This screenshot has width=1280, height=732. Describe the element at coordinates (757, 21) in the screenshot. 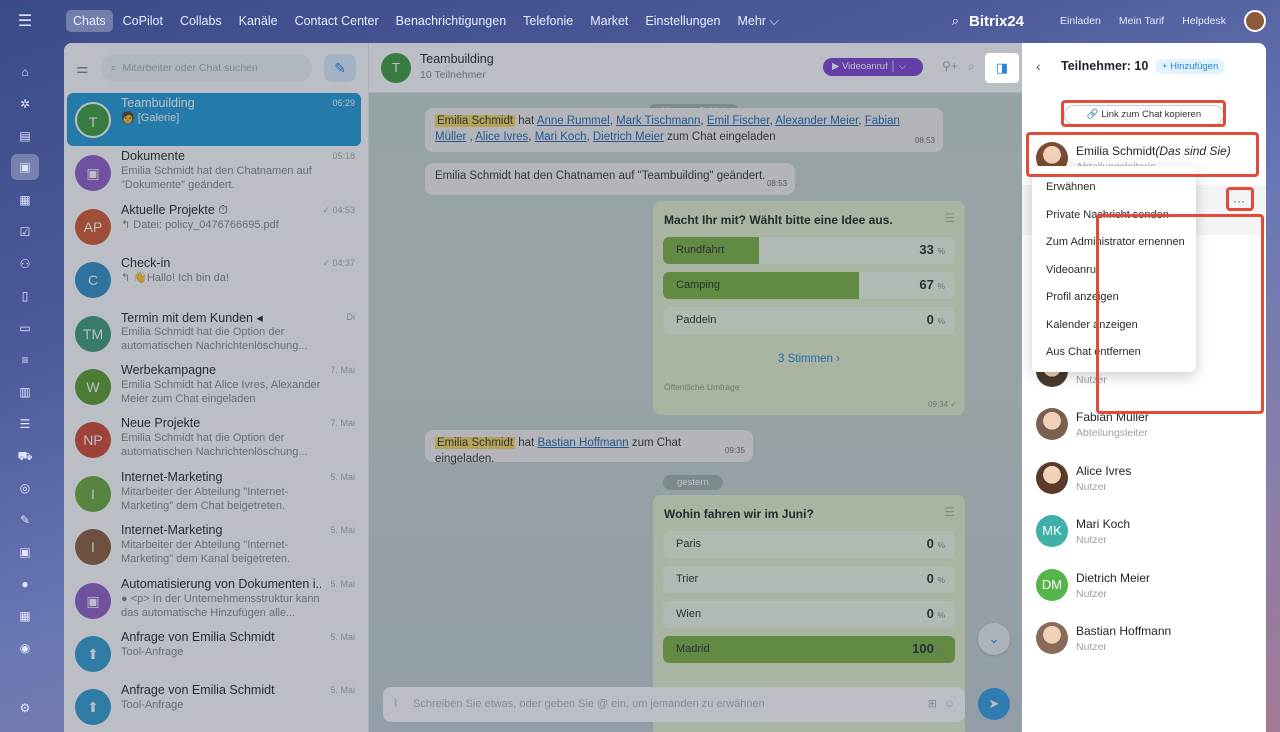

I see `nav-mehr: Mehr ⌵` at that location.